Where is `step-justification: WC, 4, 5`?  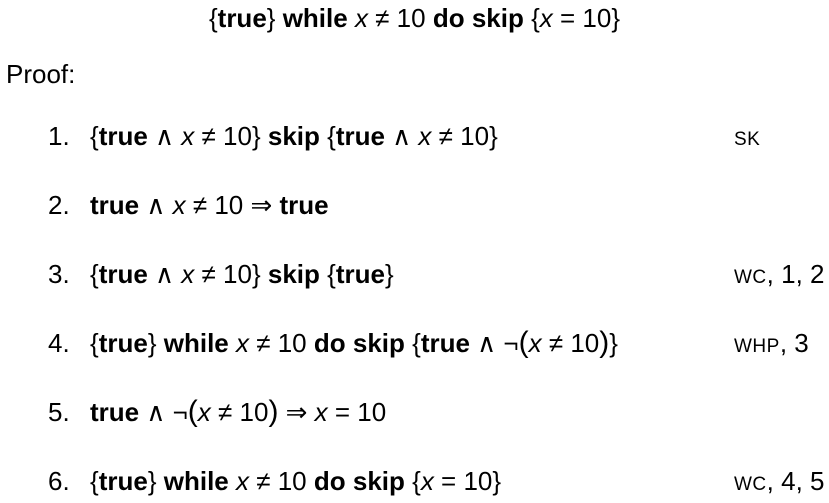 step-justification: WC, 4, 5 is located at coordinates (779, 483).